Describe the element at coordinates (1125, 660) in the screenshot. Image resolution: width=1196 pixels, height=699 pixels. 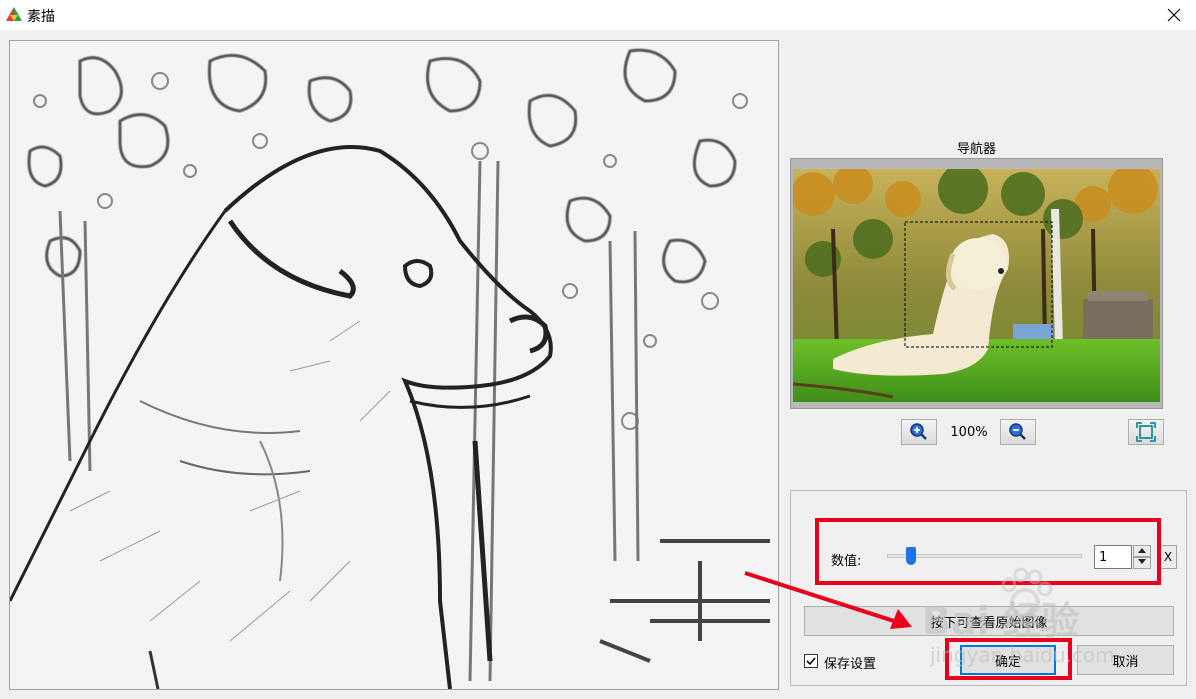
I see `cancel-button: 取消` at that location.